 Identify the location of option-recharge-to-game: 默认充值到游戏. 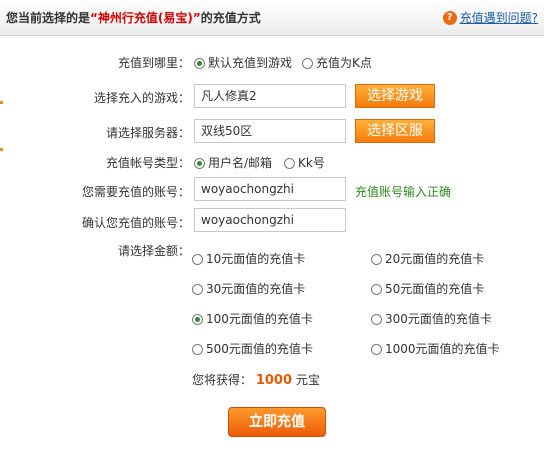
(243, 62).